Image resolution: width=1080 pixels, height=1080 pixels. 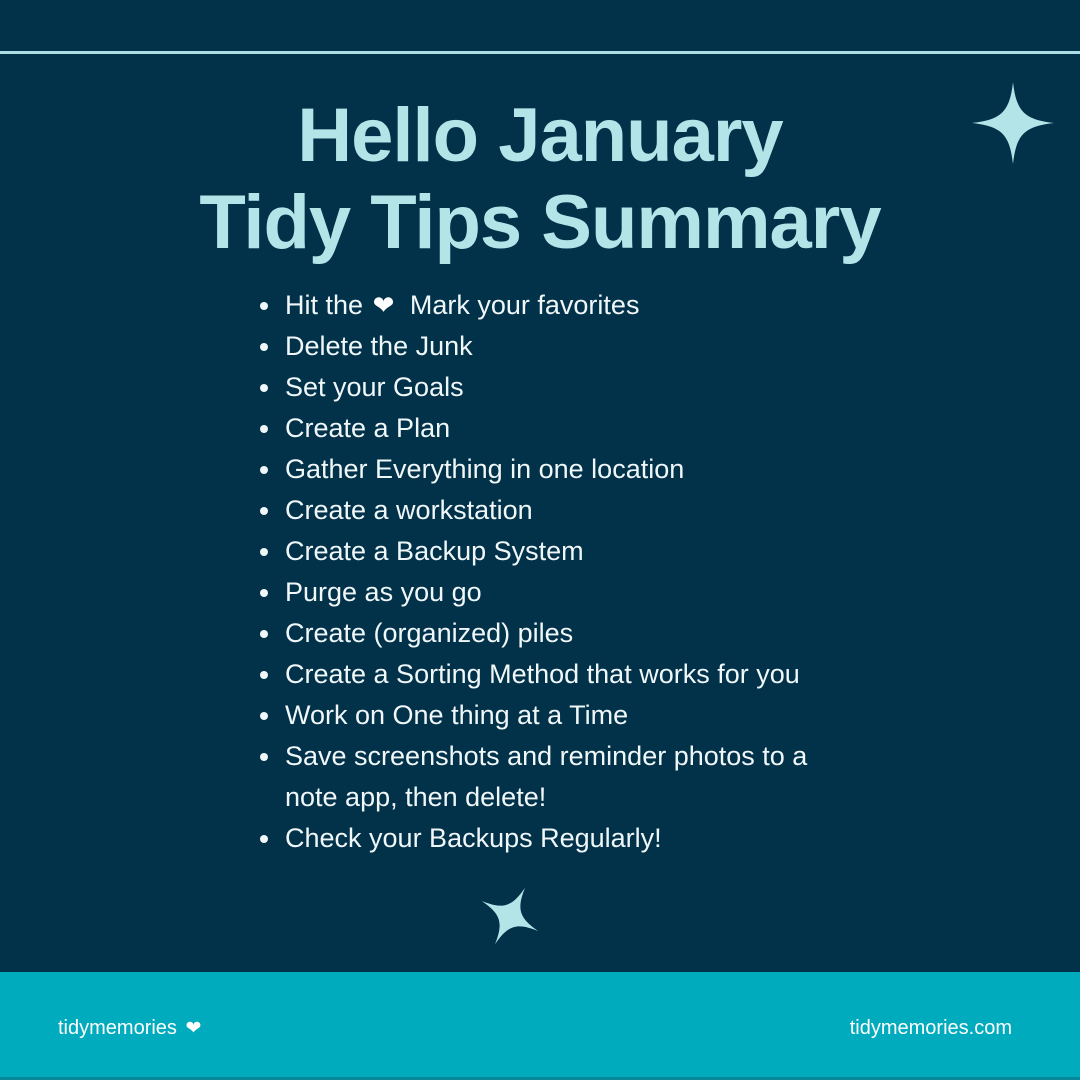 I want to click on list-item: Check your Backups Regularly!, so click(x=558, y=838).